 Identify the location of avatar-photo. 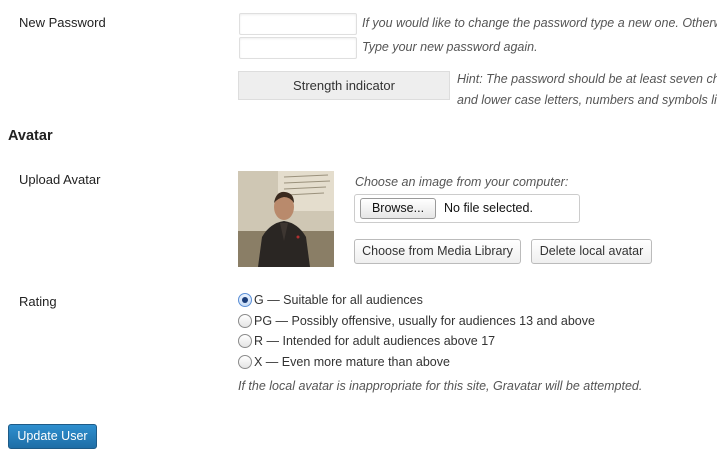
(286, 219).